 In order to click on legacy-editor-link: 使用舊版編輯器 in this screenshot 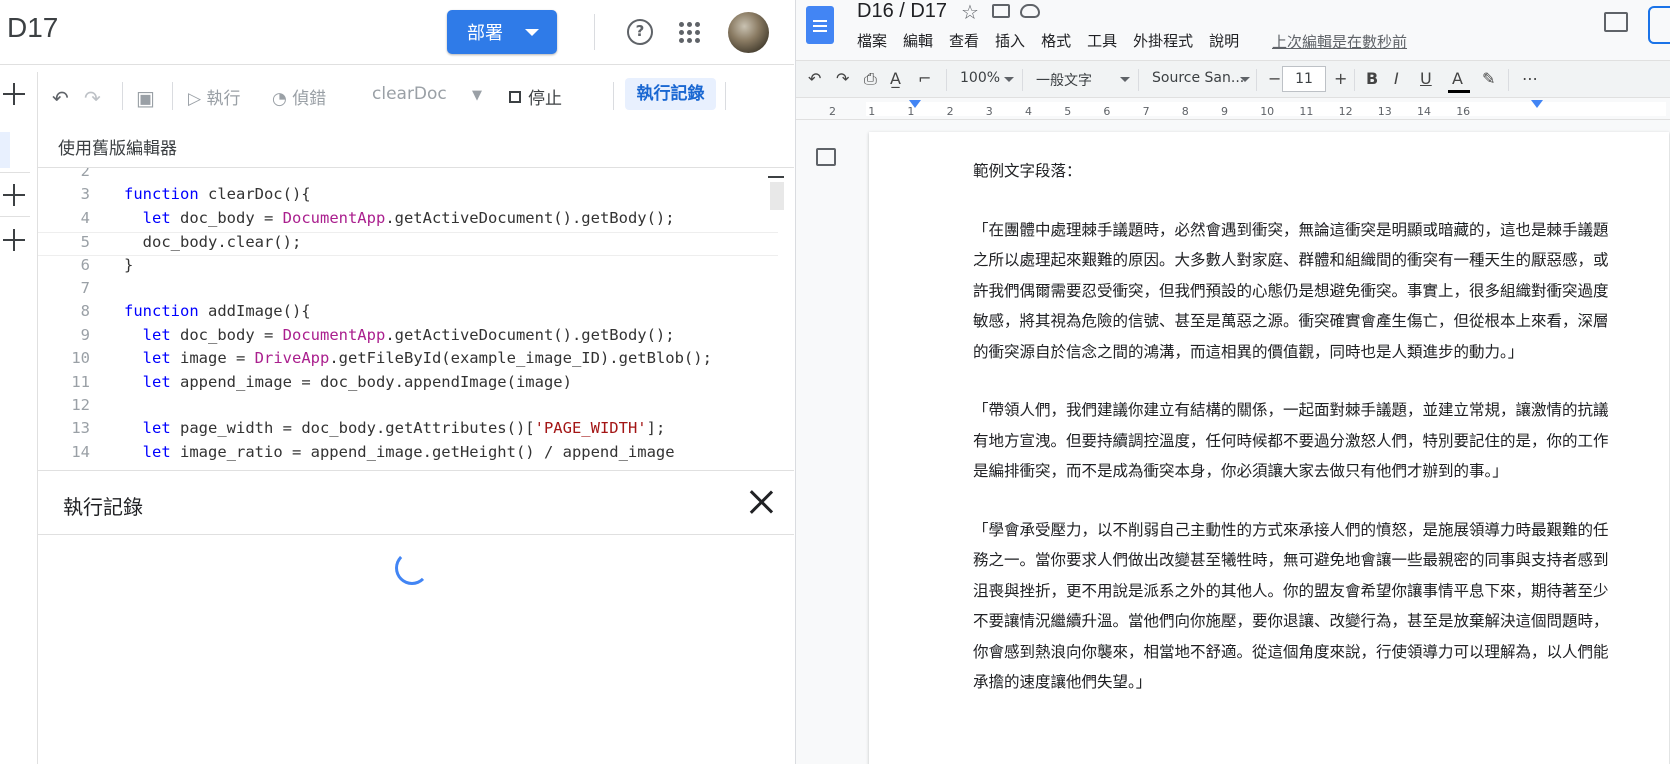, I will do `click(117, 146)`.